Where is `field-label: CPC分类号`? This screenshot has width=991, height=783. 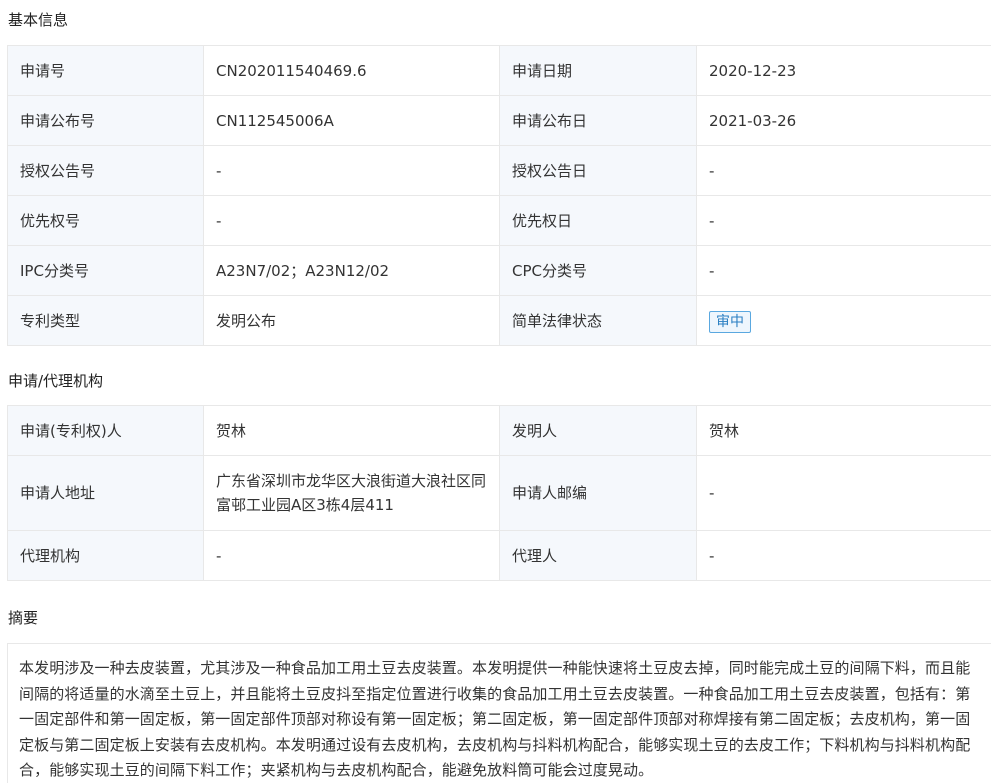
field-label: CPC分类号 is located at coordinates (598, 270).